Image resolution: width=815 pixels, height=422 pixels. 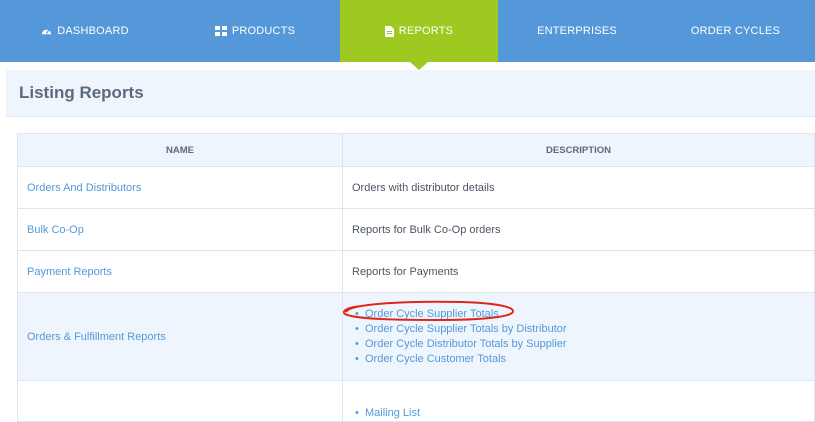 I want to click on table-row: Payment Reports Reports for Payments, so click(x=416, y=271).